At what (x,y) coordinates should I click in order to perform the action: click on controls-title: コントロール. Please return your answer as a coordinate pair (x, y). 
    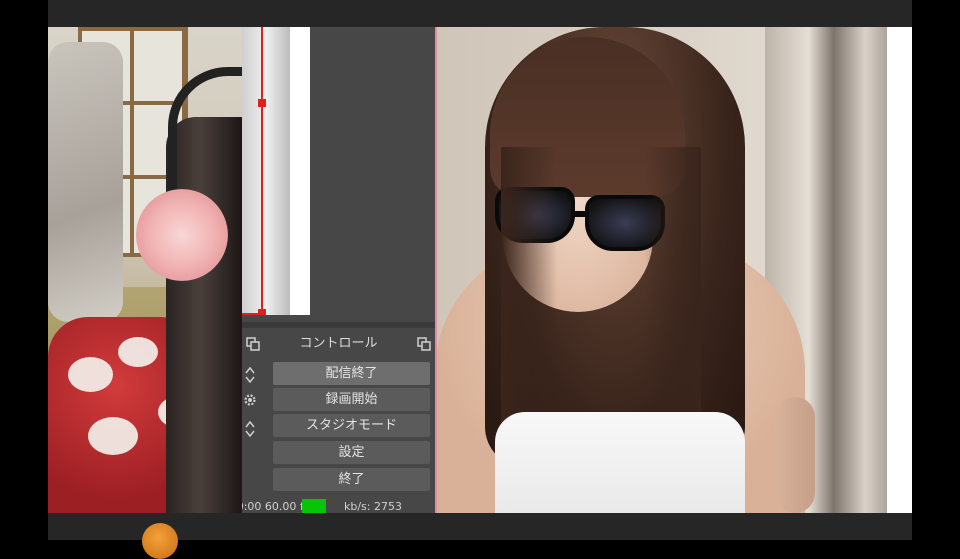
    Looking at the image, I should click on (338, 343).